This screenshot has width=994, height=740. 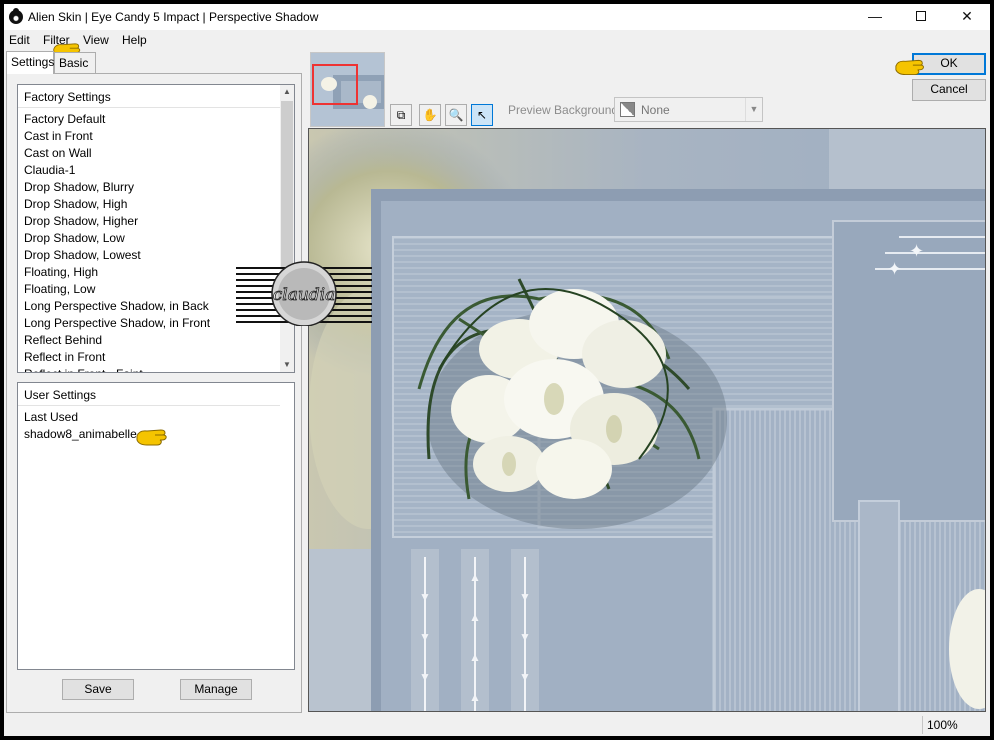 What do you see at coordinates (287, 92) in the screenshot?
I see `scroll-up-icon: ▲` at bounding box center [287, 92].